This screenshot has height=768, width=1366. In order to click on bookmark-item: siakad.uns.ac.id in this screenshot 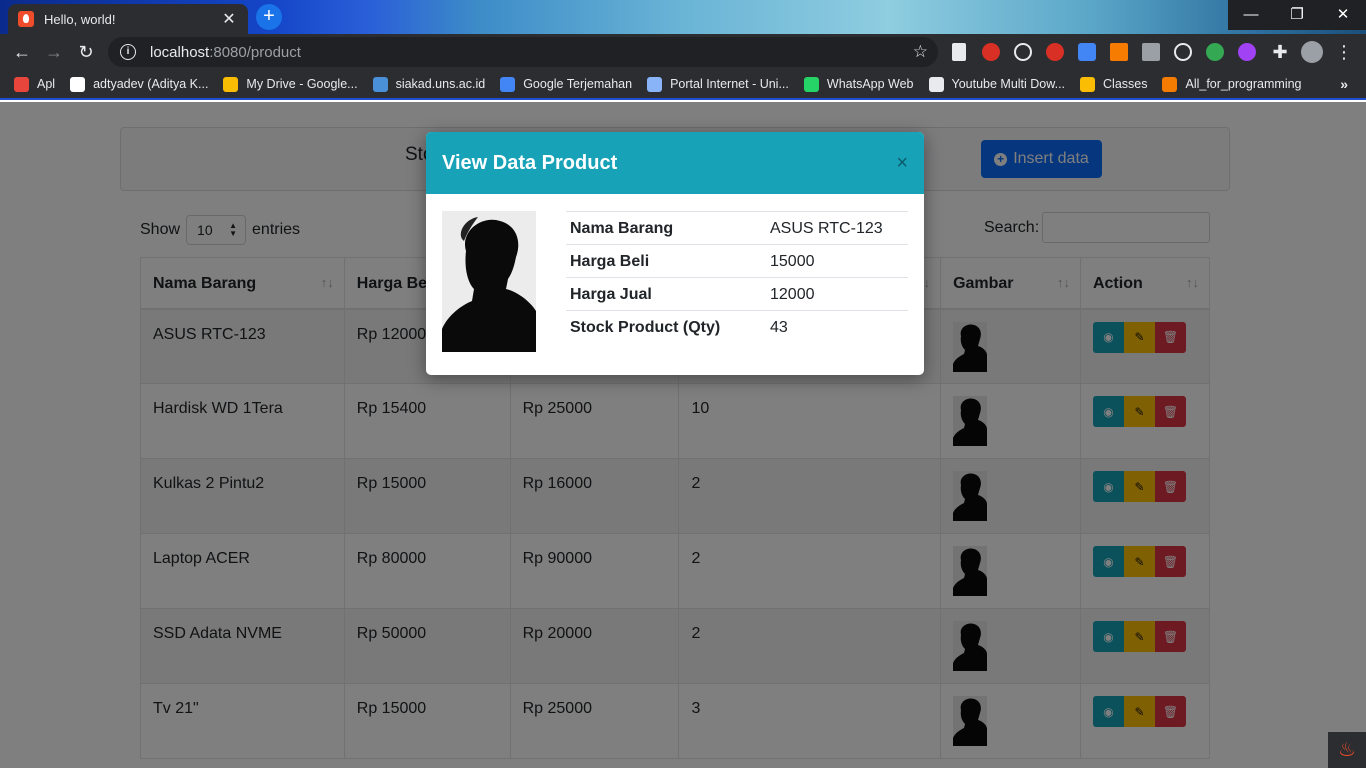, I will do `click(429, 84)`.